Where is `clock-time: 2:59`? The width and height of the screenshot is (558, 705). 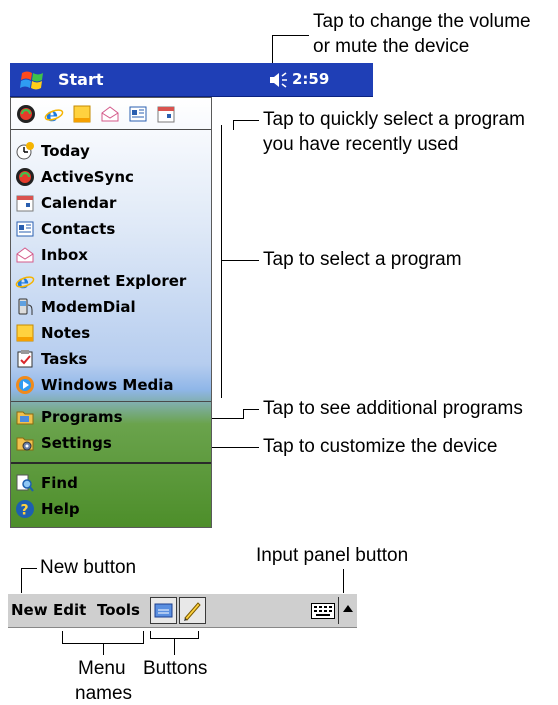
clock-time: 2:59 is located at coordinates (310, 79).